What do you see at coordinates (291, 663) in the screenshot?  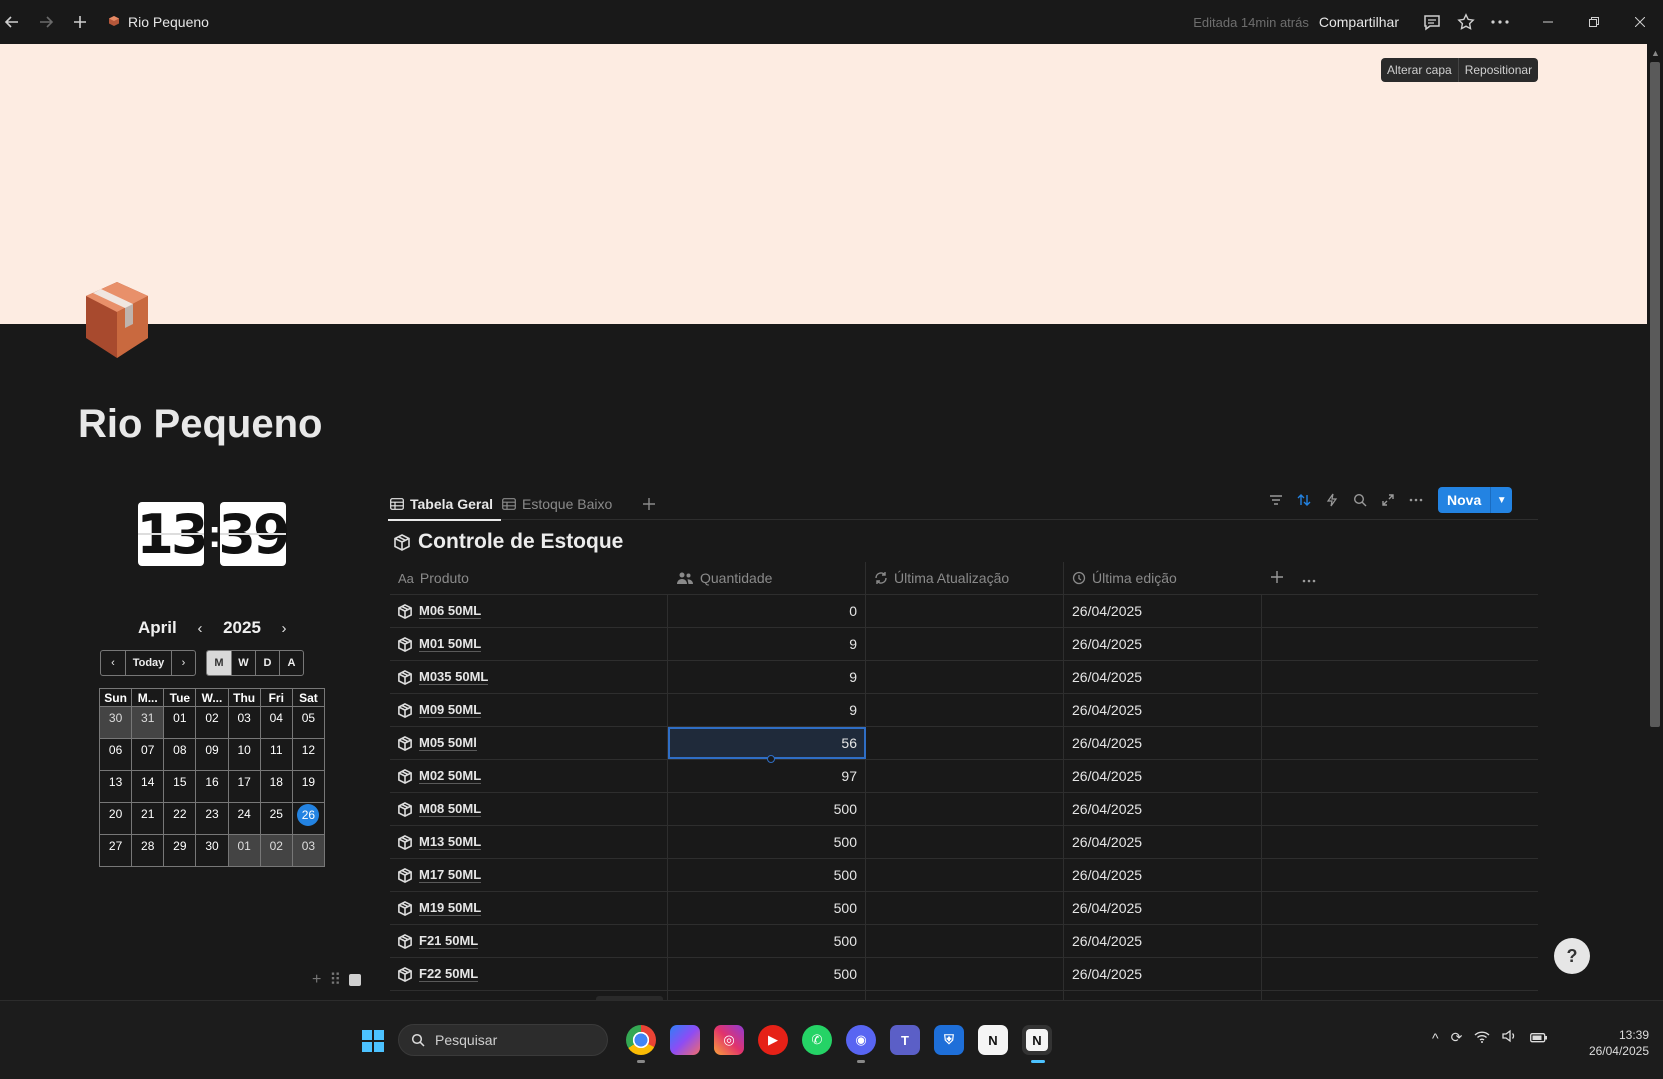 I see `calendar-view-agenda: A` at bounding box center [291, 663].